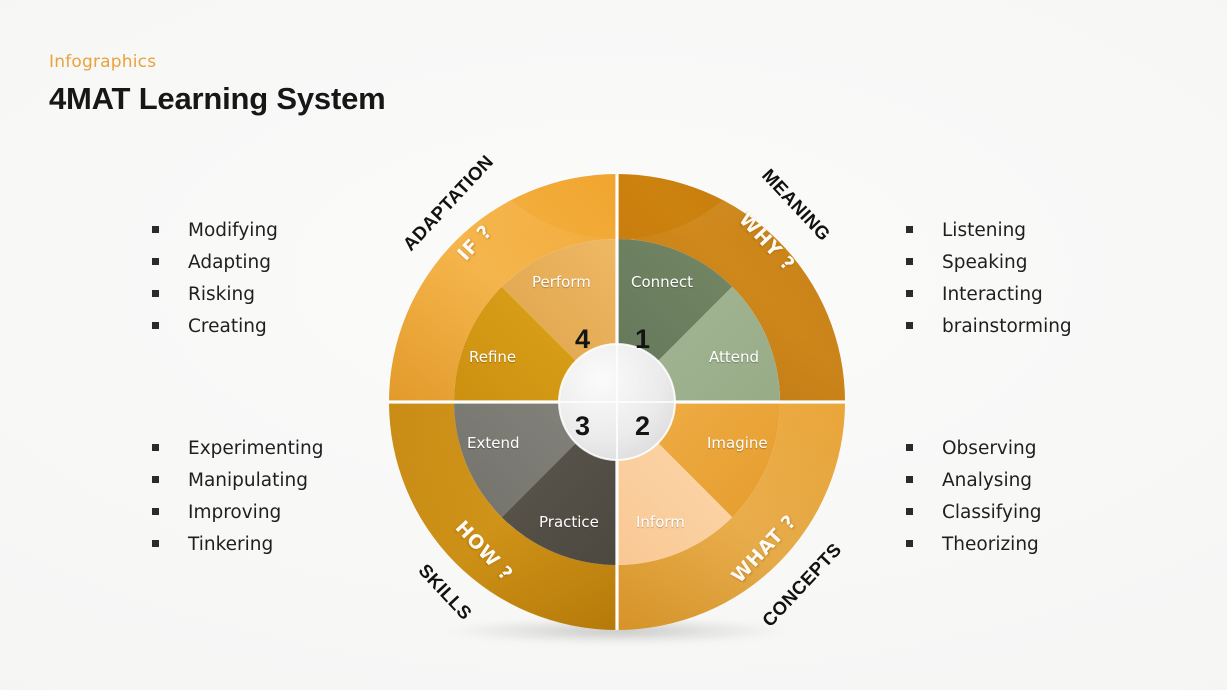 This screenshot has width=1227, height=690. What do you see at coordinates (990, 544) in the screenshot?
I see `list-item-label: Theorizing` at bounding box center [990, 544].